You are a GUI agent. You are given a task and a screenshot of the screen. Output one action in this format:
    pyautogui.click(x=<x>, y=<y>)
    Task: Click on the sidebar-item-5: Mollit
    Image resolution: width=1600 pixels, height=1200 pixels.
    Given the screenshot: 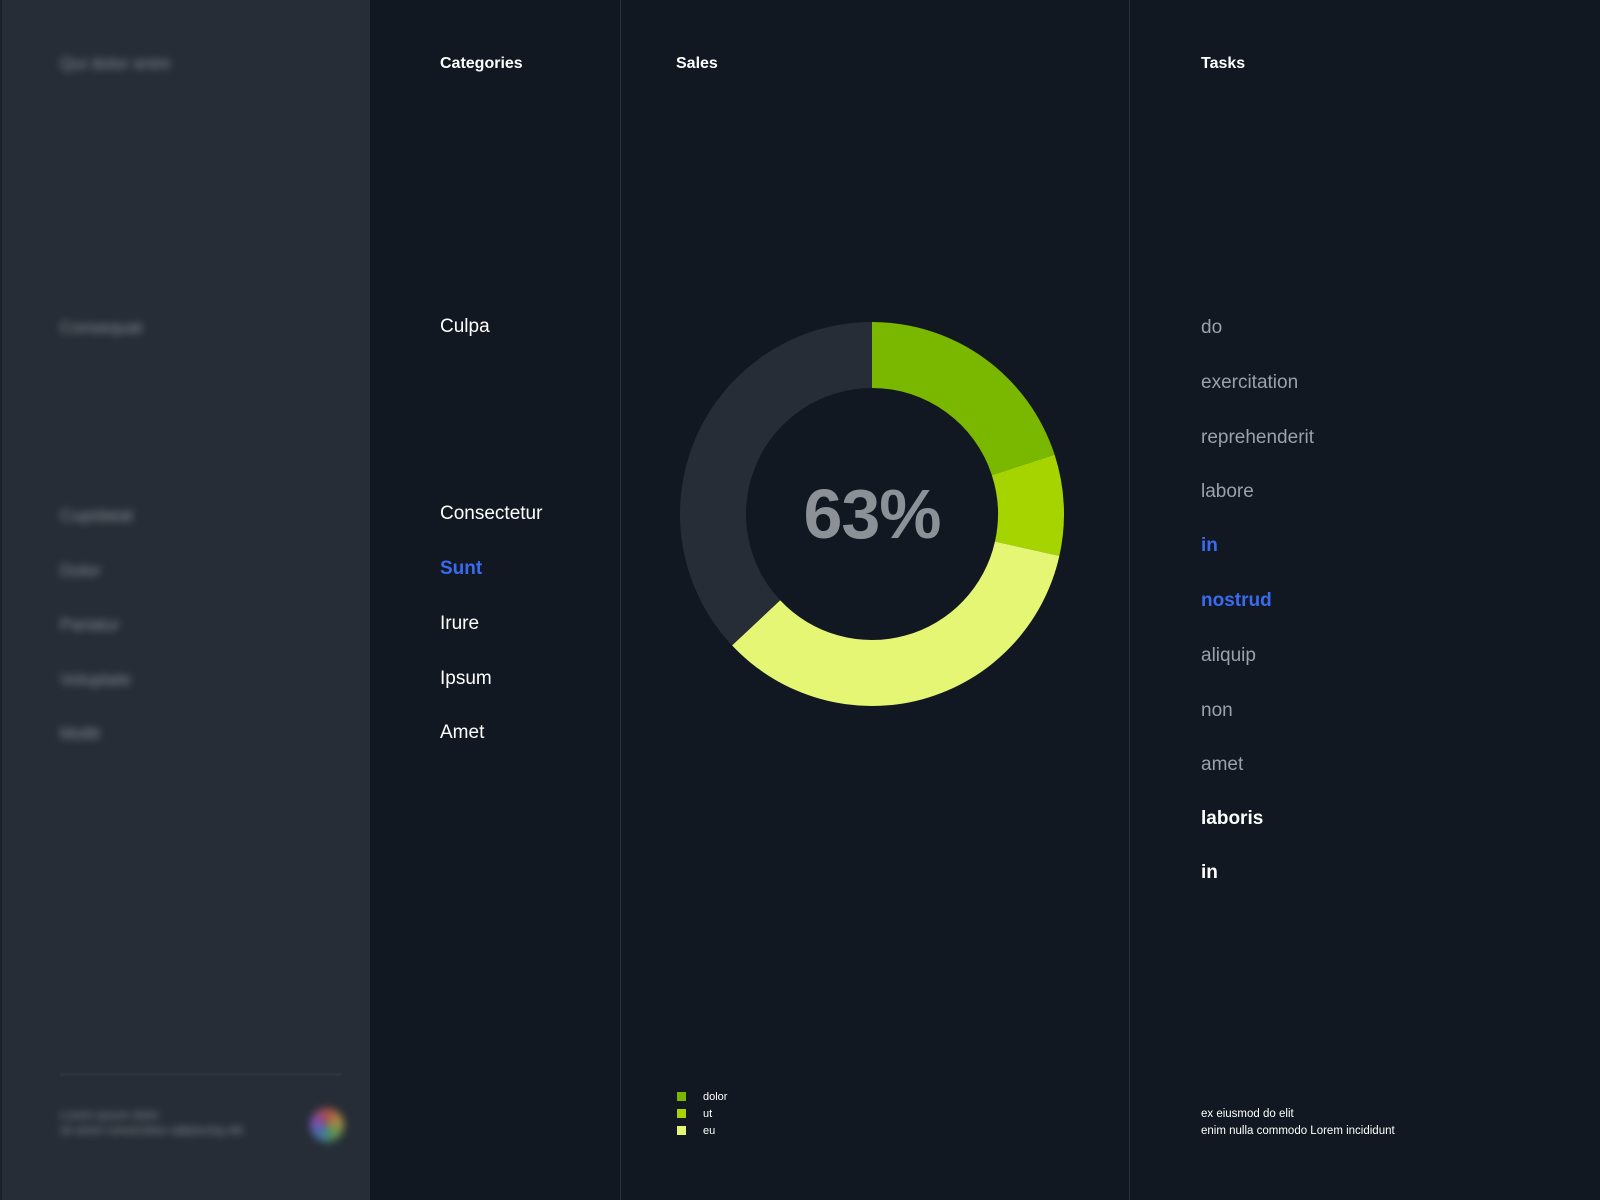 What is the action you would take?
    pyautogui.click(x=96, y=749)
    